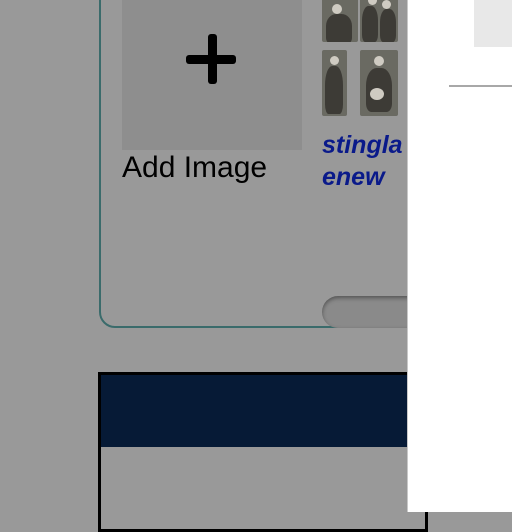 This screenshot has width=512, height=532. Describe the element at coordinates (194, 168) in the screenshot. I see `add-image-label: Add Image` at that location.